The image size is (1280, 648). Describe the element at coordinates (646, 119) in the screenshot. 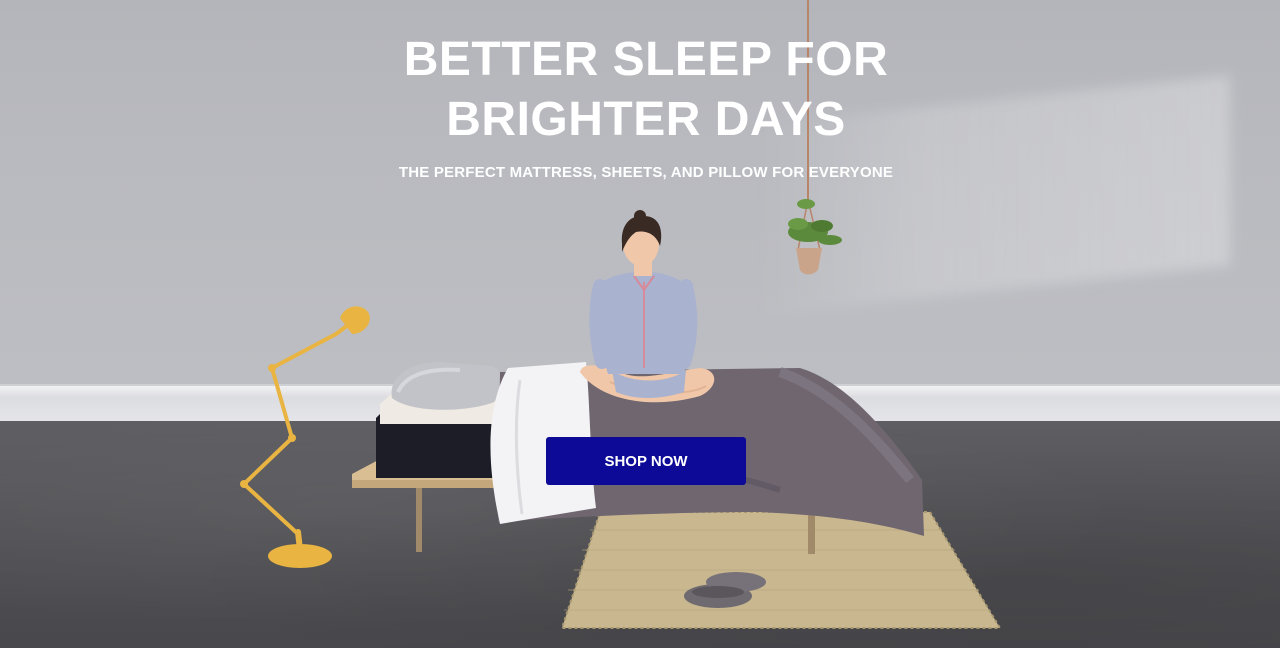

I see `headline-line-2: BRIGHTER DAYS` at that location.